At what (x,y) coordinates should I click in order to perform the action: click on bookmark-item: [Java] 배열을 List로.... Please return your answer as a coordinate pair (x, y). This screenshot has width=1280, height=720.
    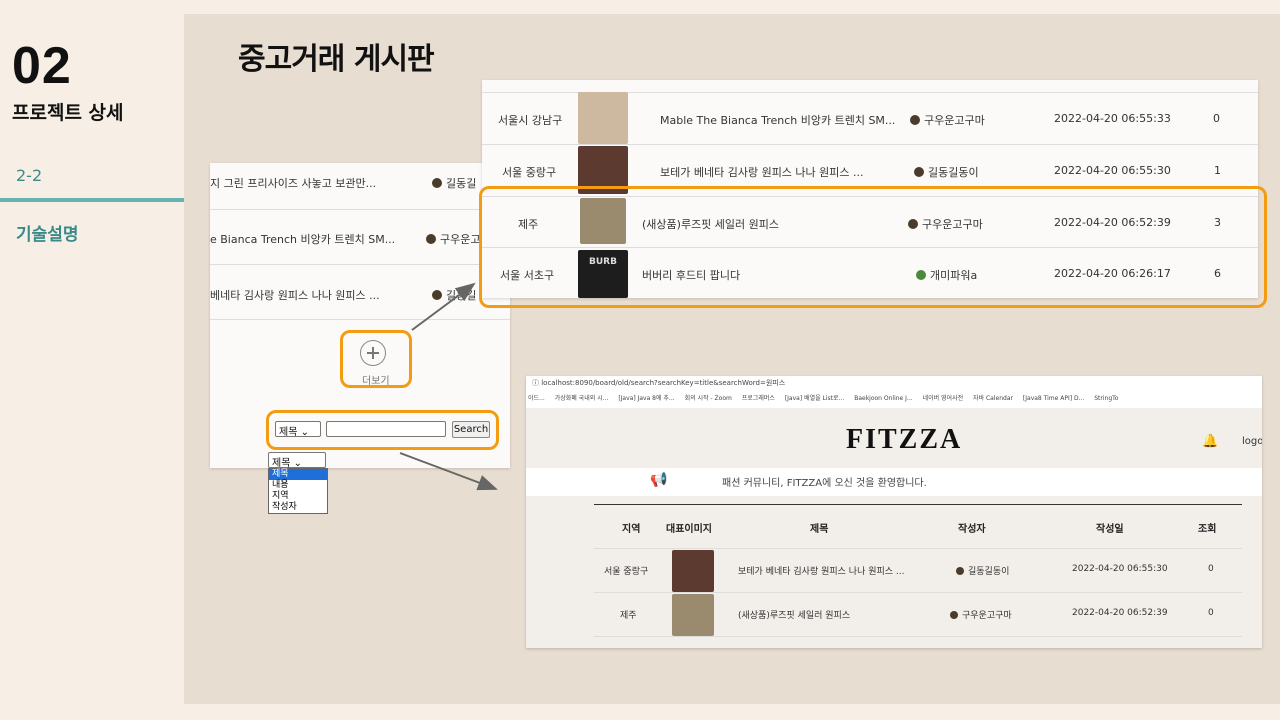
    Looking at the image, I should click on (814, 398).